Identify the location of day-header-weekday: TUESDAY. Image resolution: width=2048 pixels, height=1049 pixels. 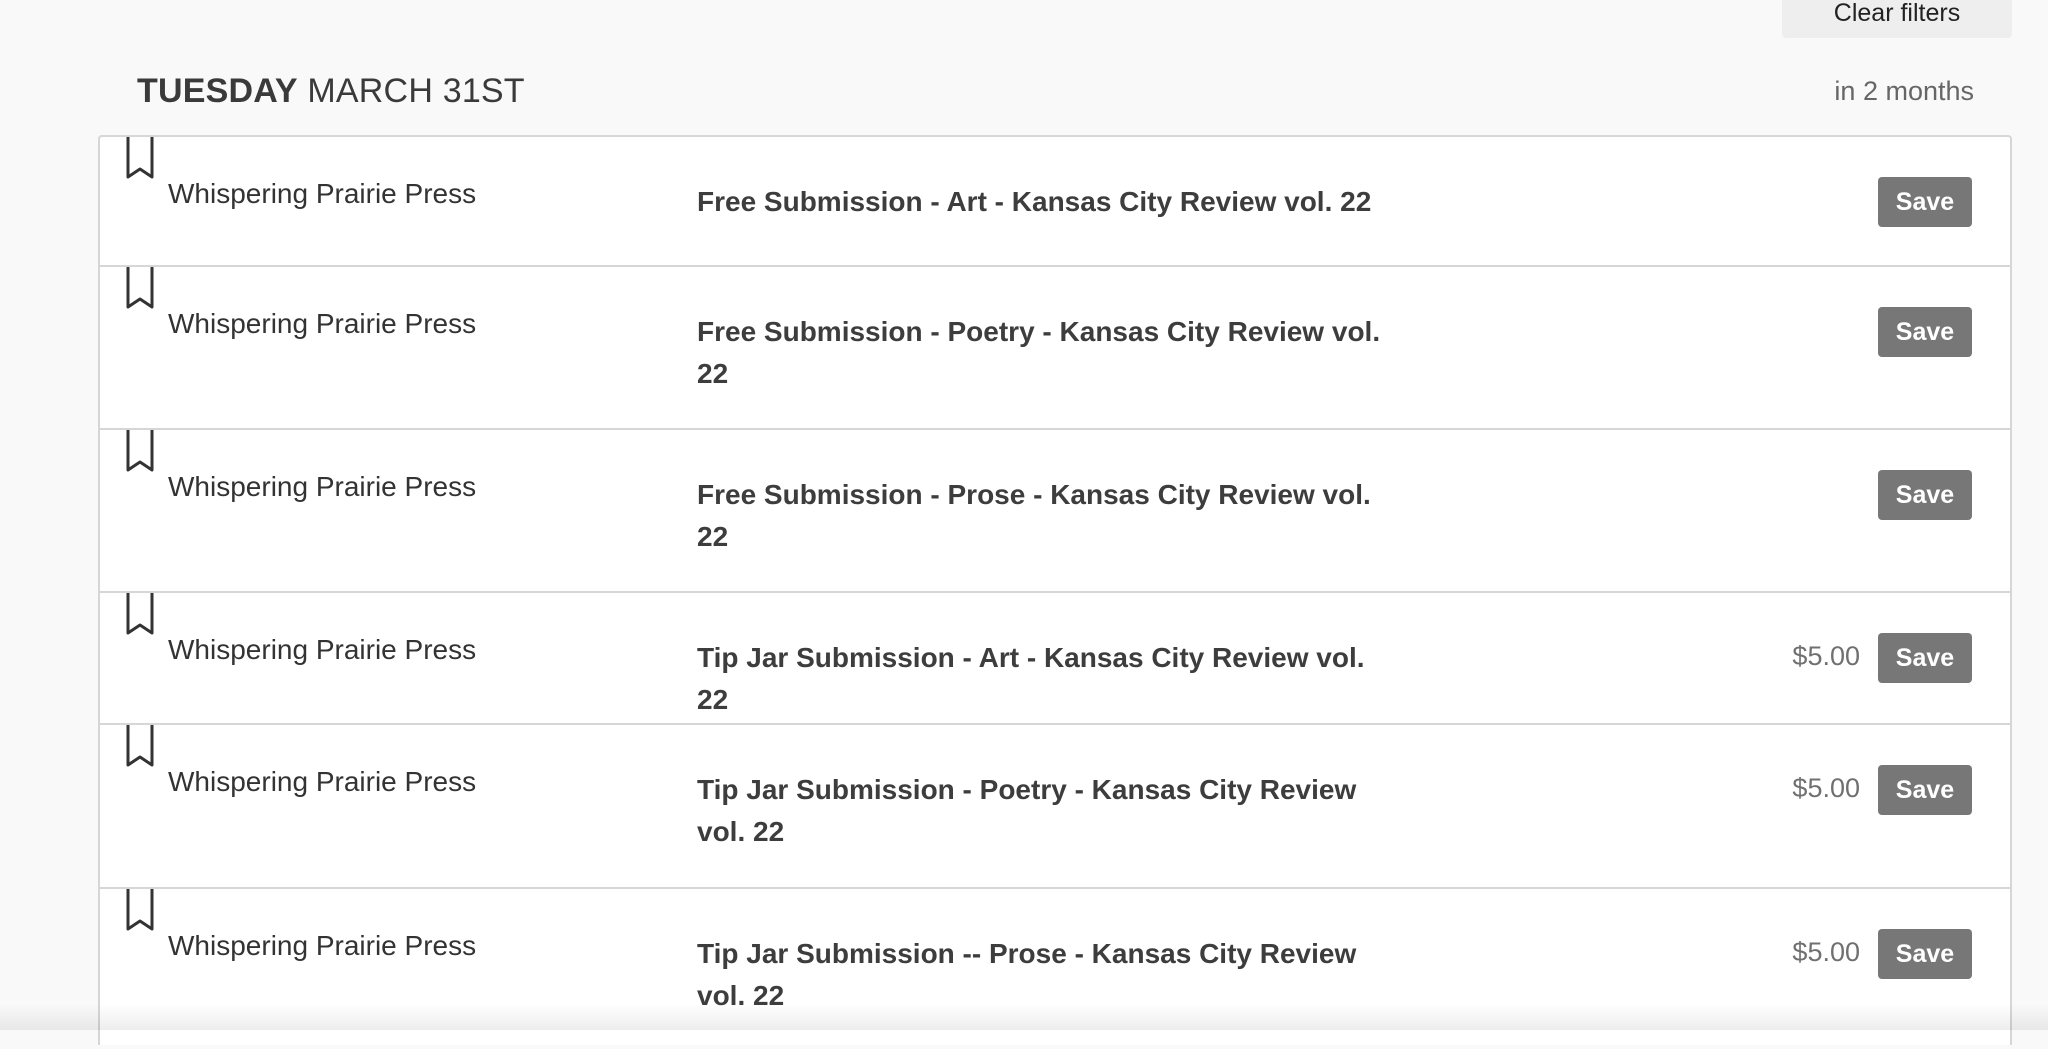
(217, 91).